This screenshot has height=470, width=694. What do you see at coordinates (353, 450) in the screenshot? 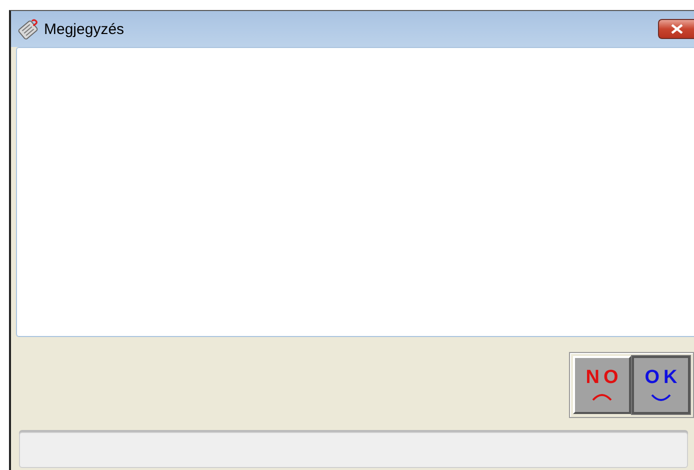
I see `status-field` at bounding box center [353, 450].